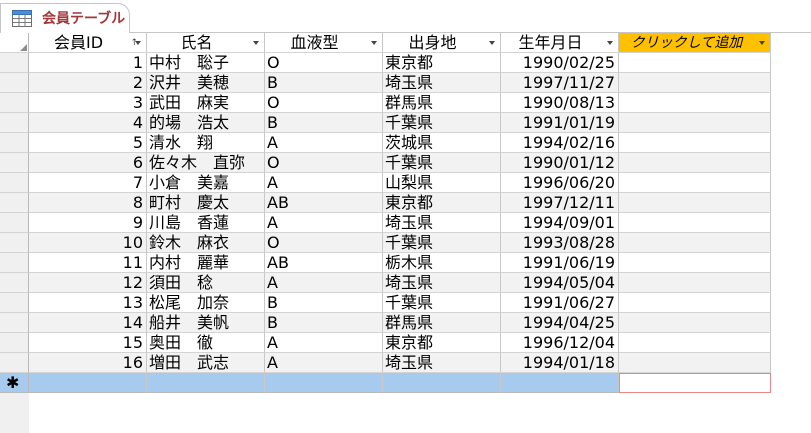 This screenshot has width=811, height=433. I want to click on cell-birthdate: 1990/08/13, so click(560, 103).